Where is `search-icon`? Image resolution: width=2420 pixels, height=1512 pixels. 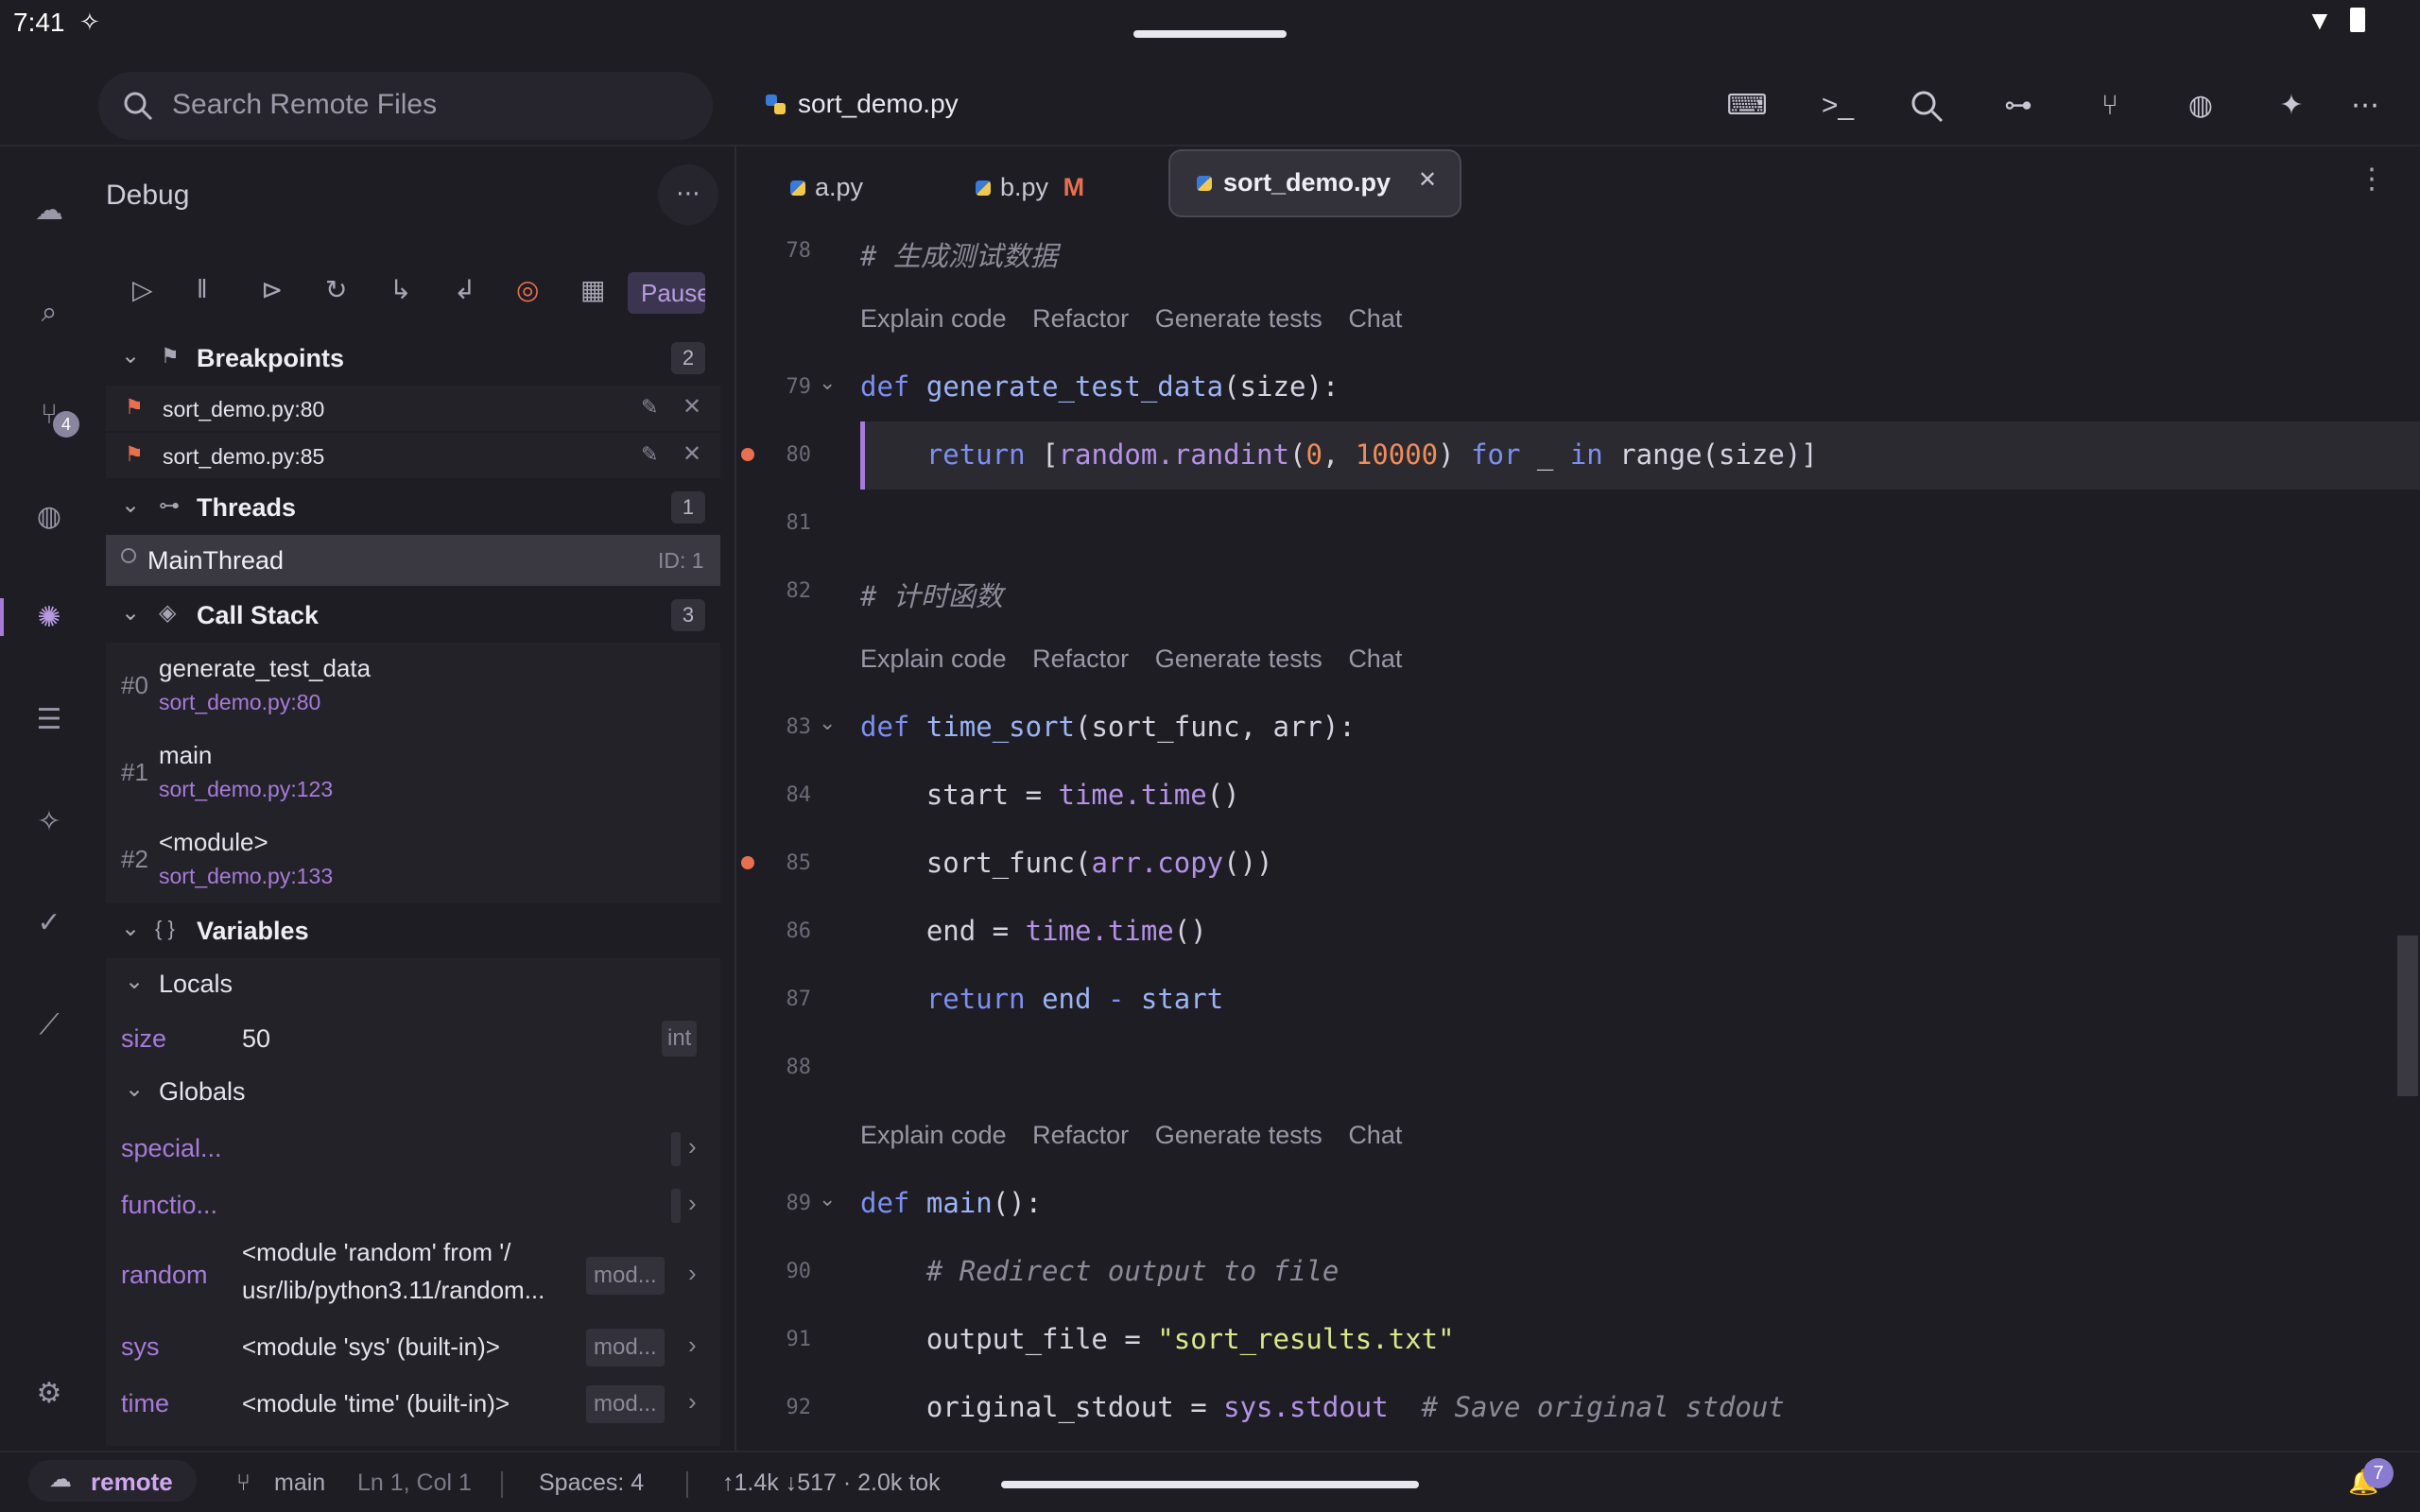
search-icon is located at coordinates (1927, 106).